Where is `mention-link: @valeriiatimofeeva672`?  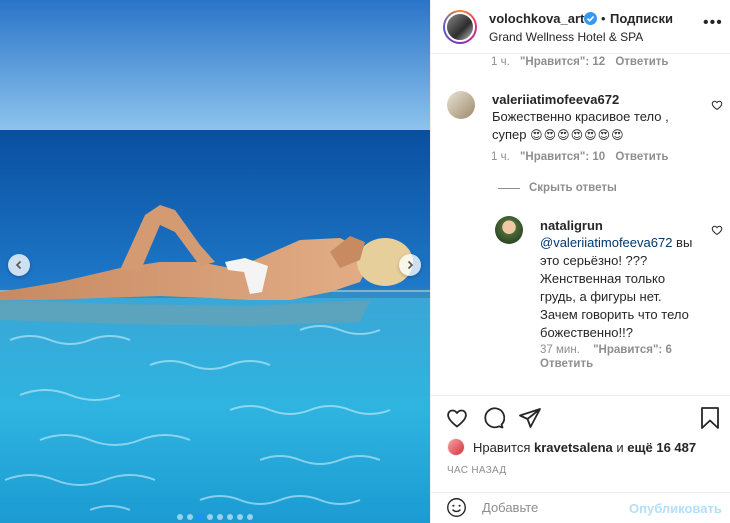
mention-link: @valeriiatimofeeva672 is located at coordinates (606, 242).